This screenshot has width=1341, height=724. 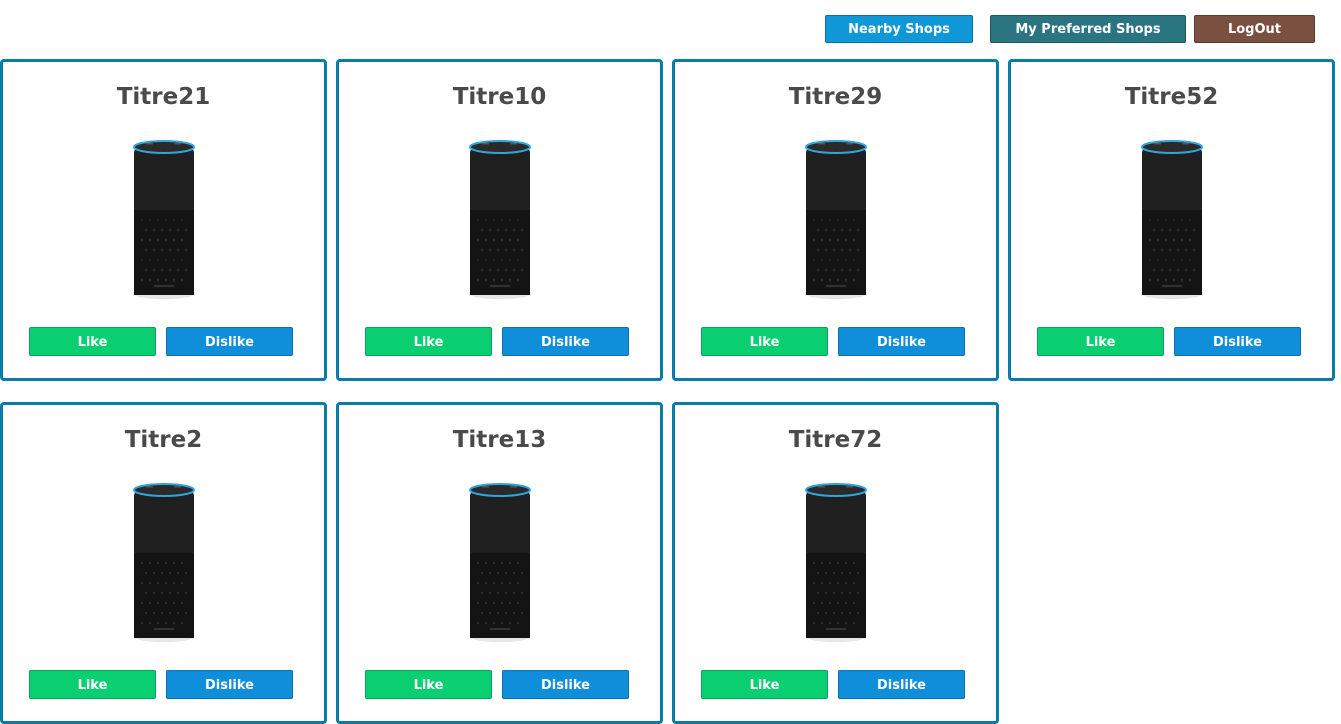 I want to click on shop-card: Titre10 Like Dislike, so click(x=499, y=220).